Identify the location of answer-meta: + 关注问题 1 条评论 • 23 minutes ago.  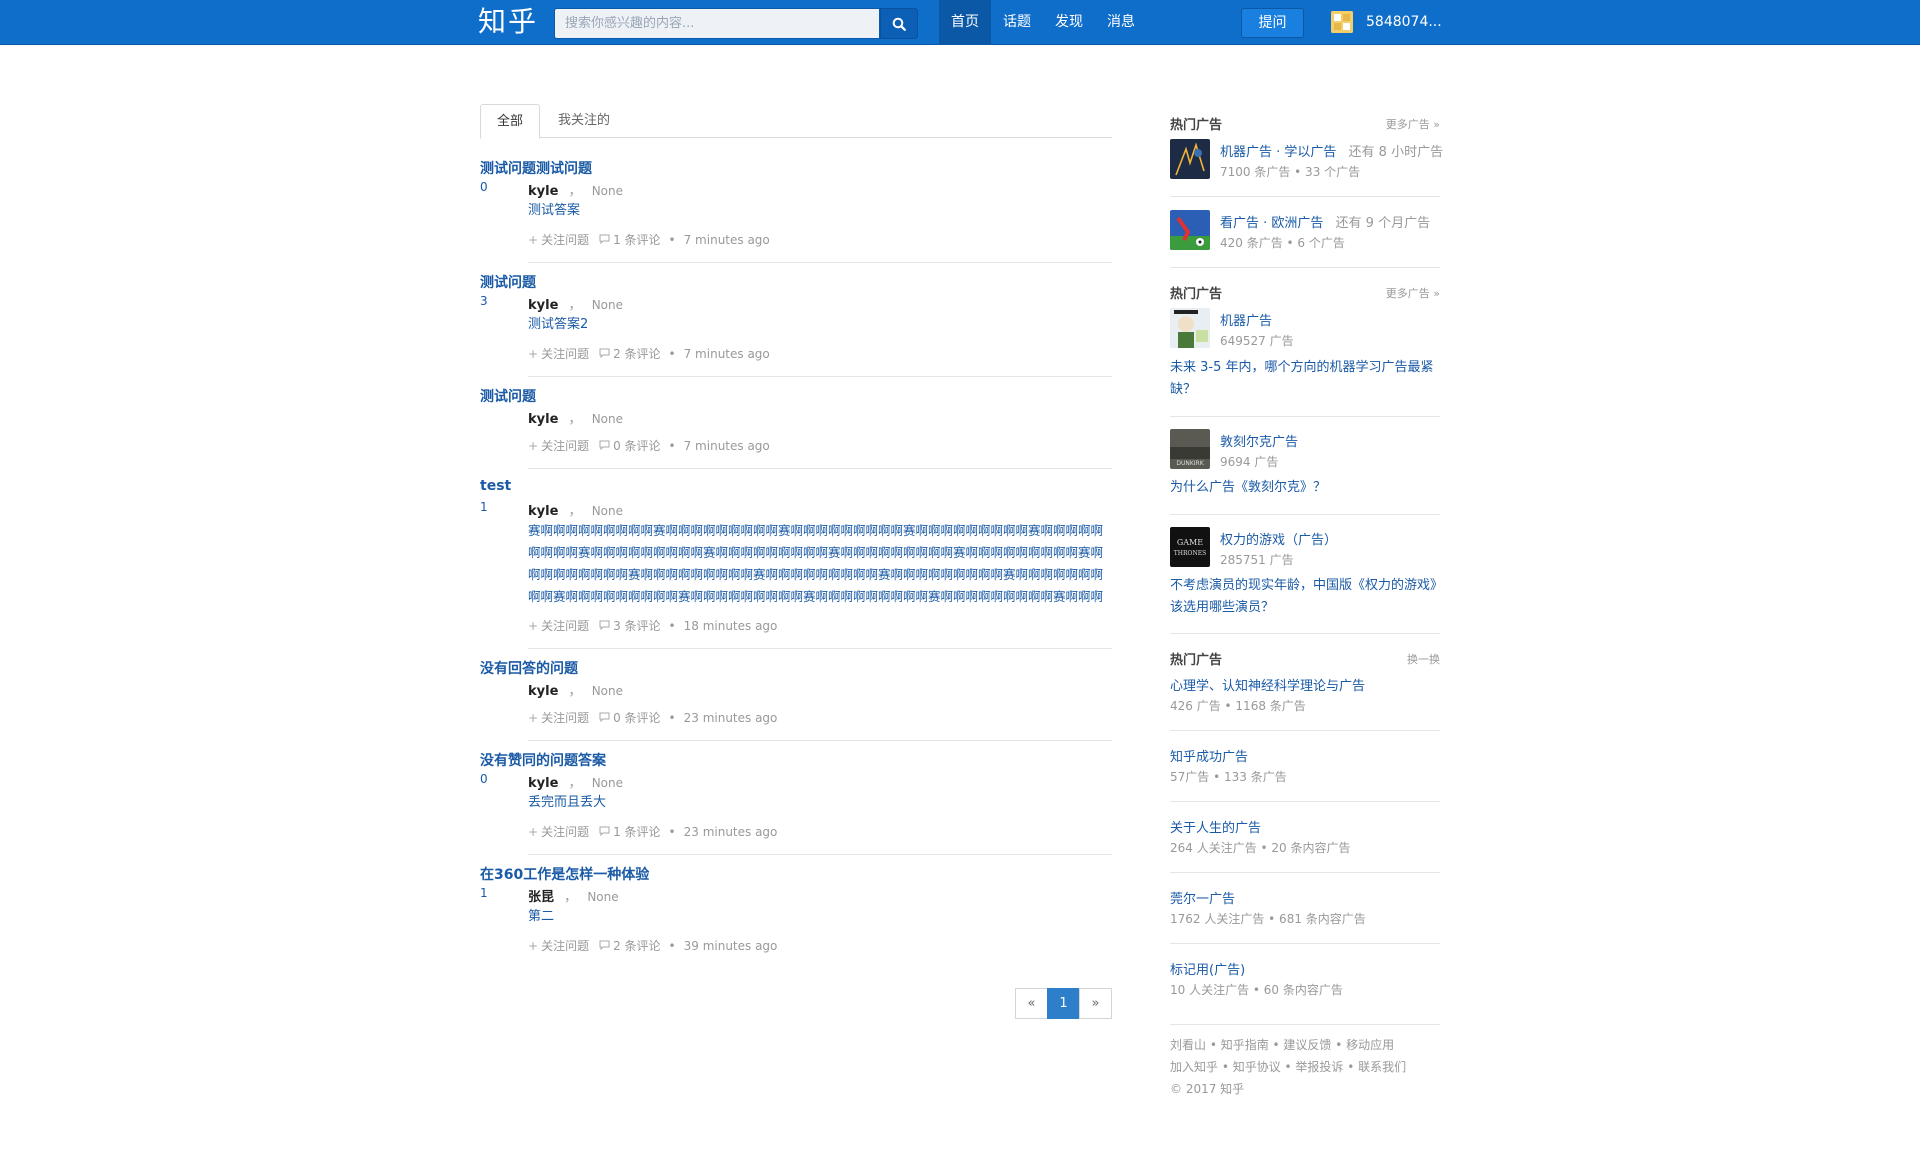
(652, 831).